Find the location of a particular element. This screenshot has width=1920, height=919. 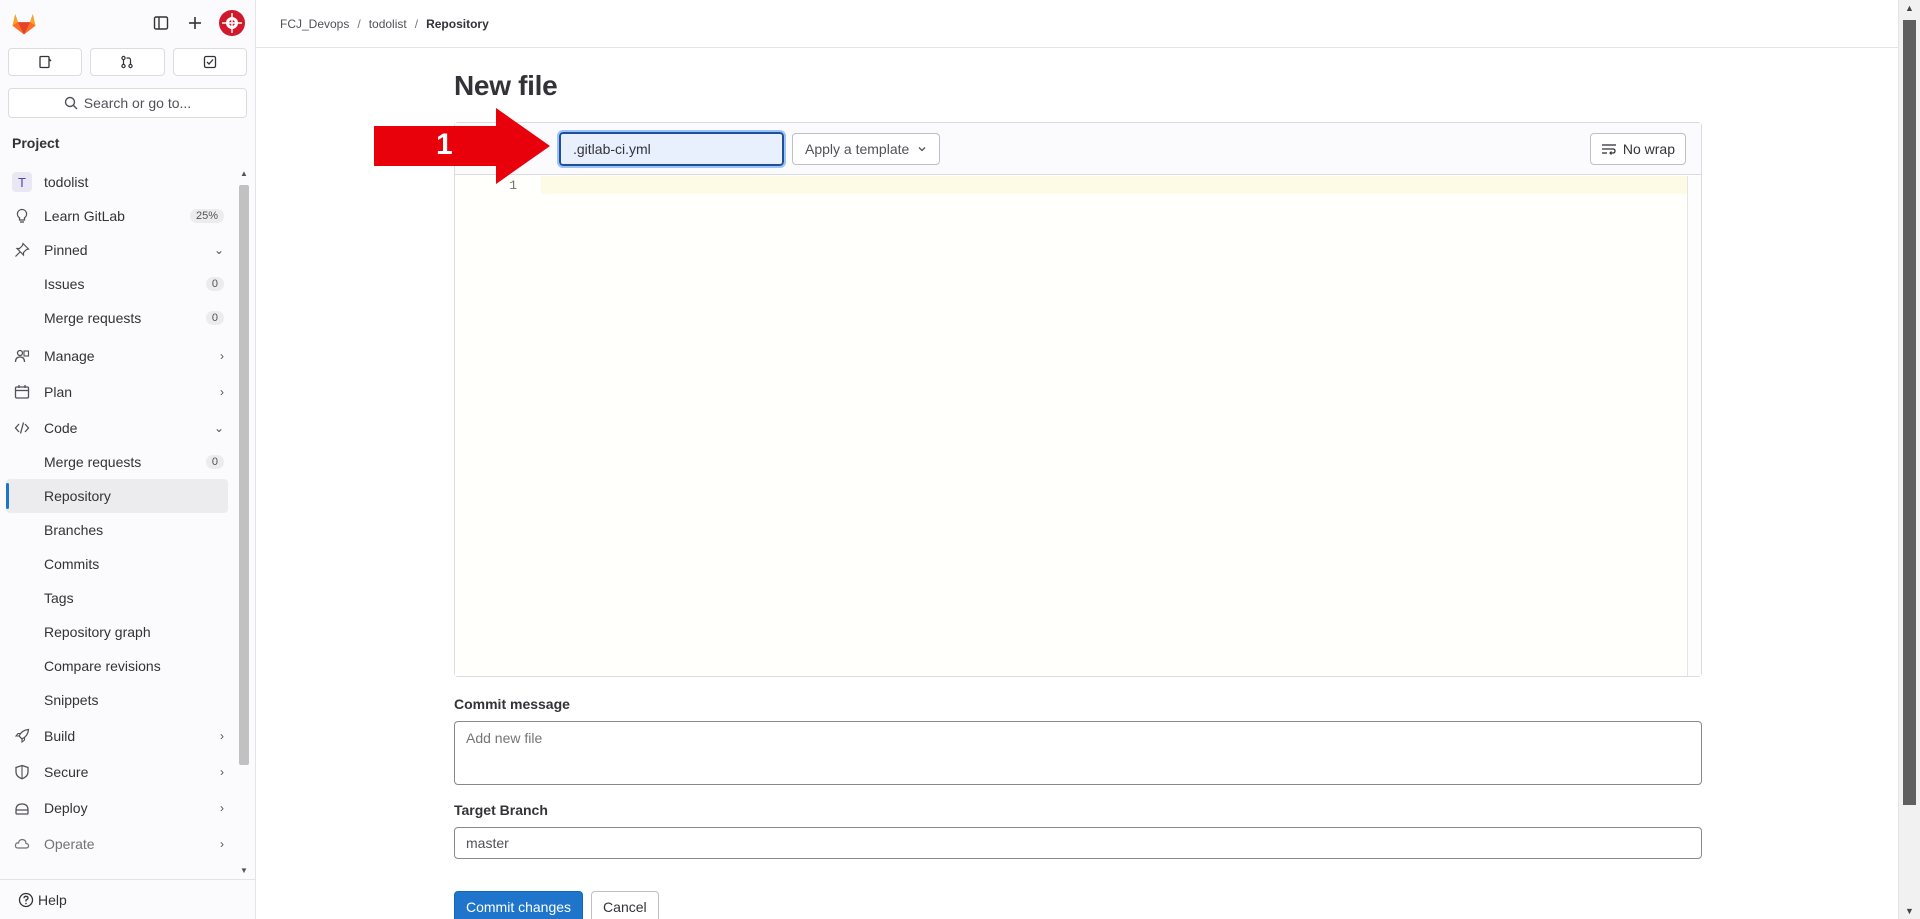

merge-request-icon is located at coordinates (127, 62).